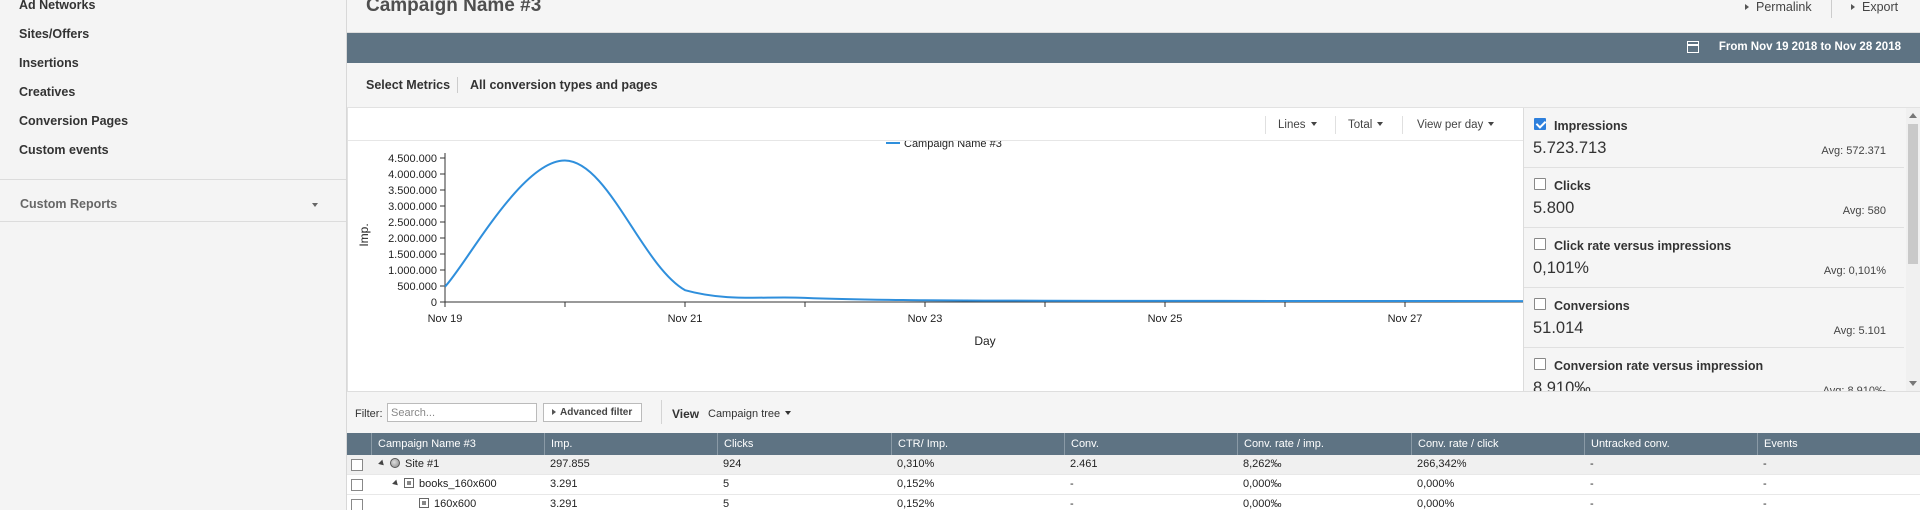  What do you see at coordinates (412, 255) in the screenshot?
I see `y-tick-label: 1.500.000` at bounding box center [412, 255].